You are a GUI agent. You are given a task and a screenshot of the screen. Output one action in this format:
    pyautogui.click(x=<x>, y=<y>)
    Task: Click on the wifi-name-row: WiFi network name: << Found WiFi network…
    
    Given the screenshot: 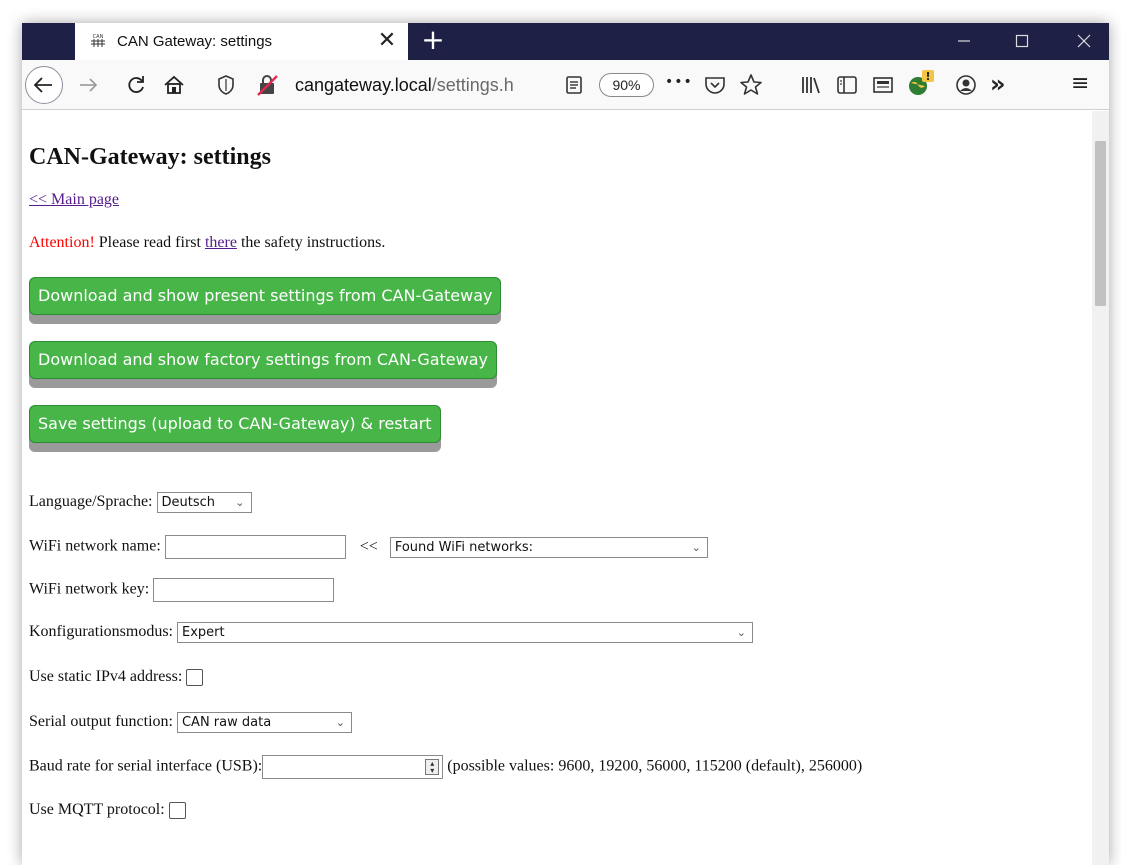 What is the action you would take?
    pyautogui.click(x=368, y=547)
    